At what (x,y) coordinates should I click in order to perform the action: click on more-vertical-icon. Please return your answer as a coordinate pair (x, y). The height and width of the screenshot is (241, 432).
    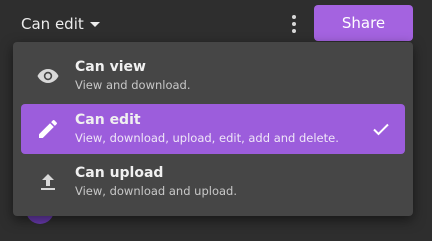
    Looking at the image, I should click on (294, 24).